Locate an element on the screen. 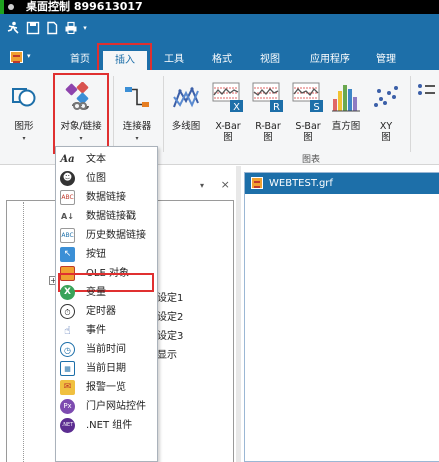 Image resolution: width=439 pixels, height=462 pixels. menu-item-label: OLE 对象 is located at coordinates (107, 273).